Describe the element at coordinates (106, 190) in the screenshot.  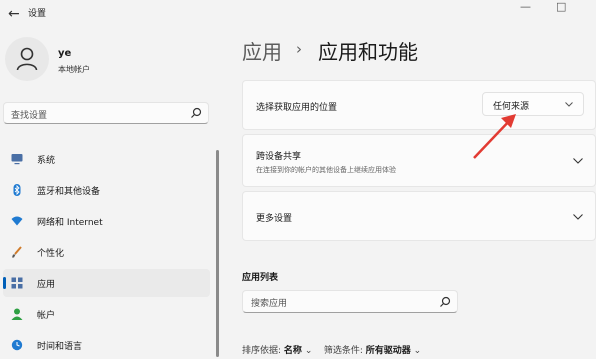
I see `sidebar-item-bluetooth: 蓝牙和其他设备` at that location.